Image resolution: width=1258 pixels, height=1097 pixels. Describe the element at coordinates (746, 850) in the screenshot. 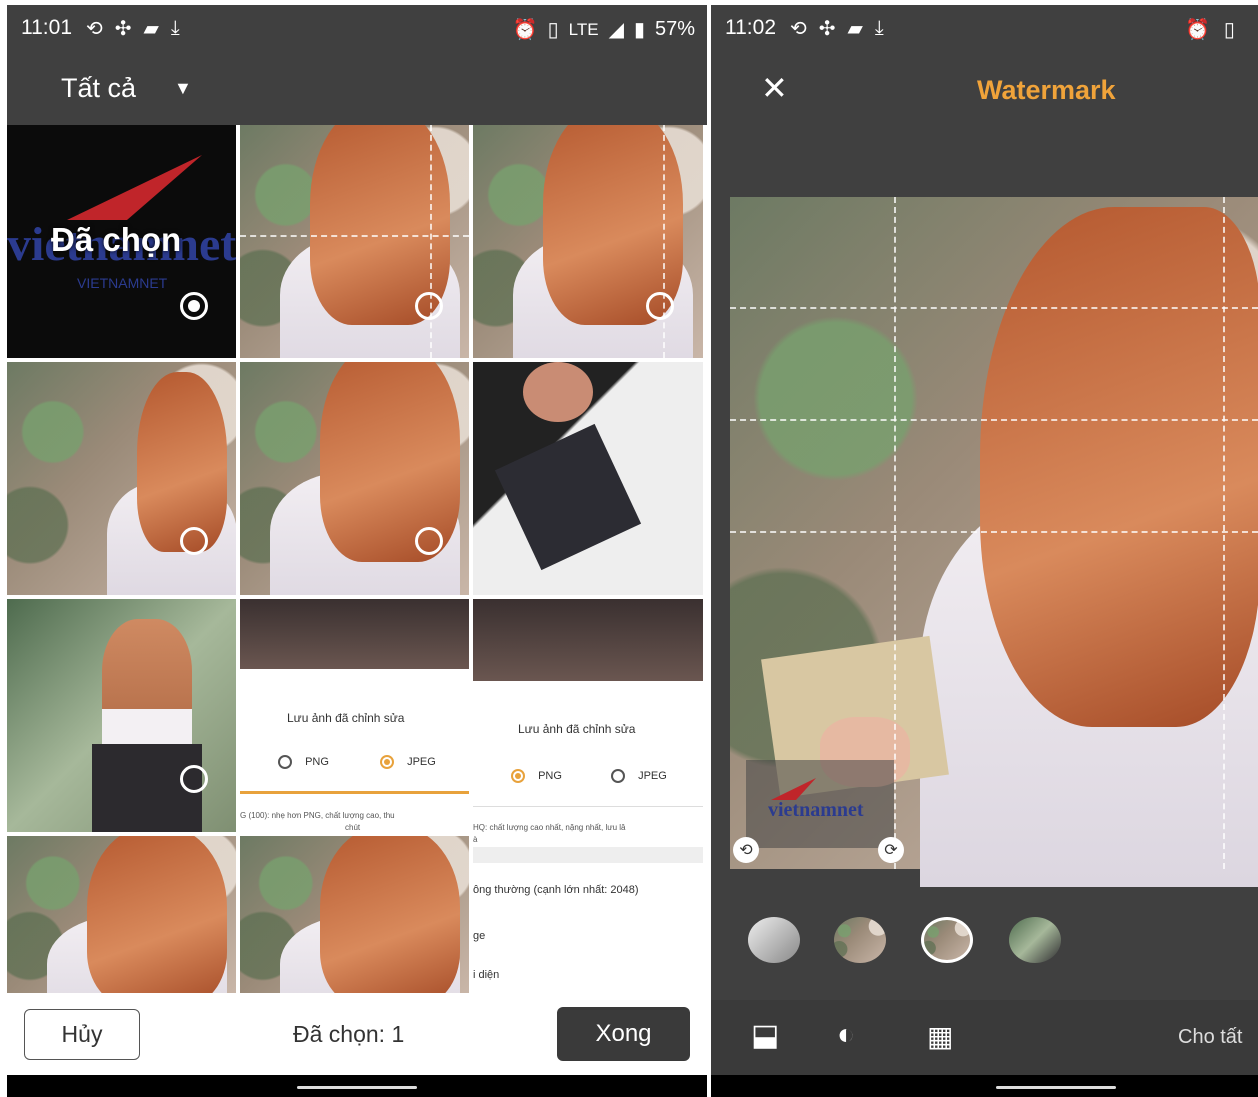

I see `rotate-left-handle-icon: ⟲` at that location.